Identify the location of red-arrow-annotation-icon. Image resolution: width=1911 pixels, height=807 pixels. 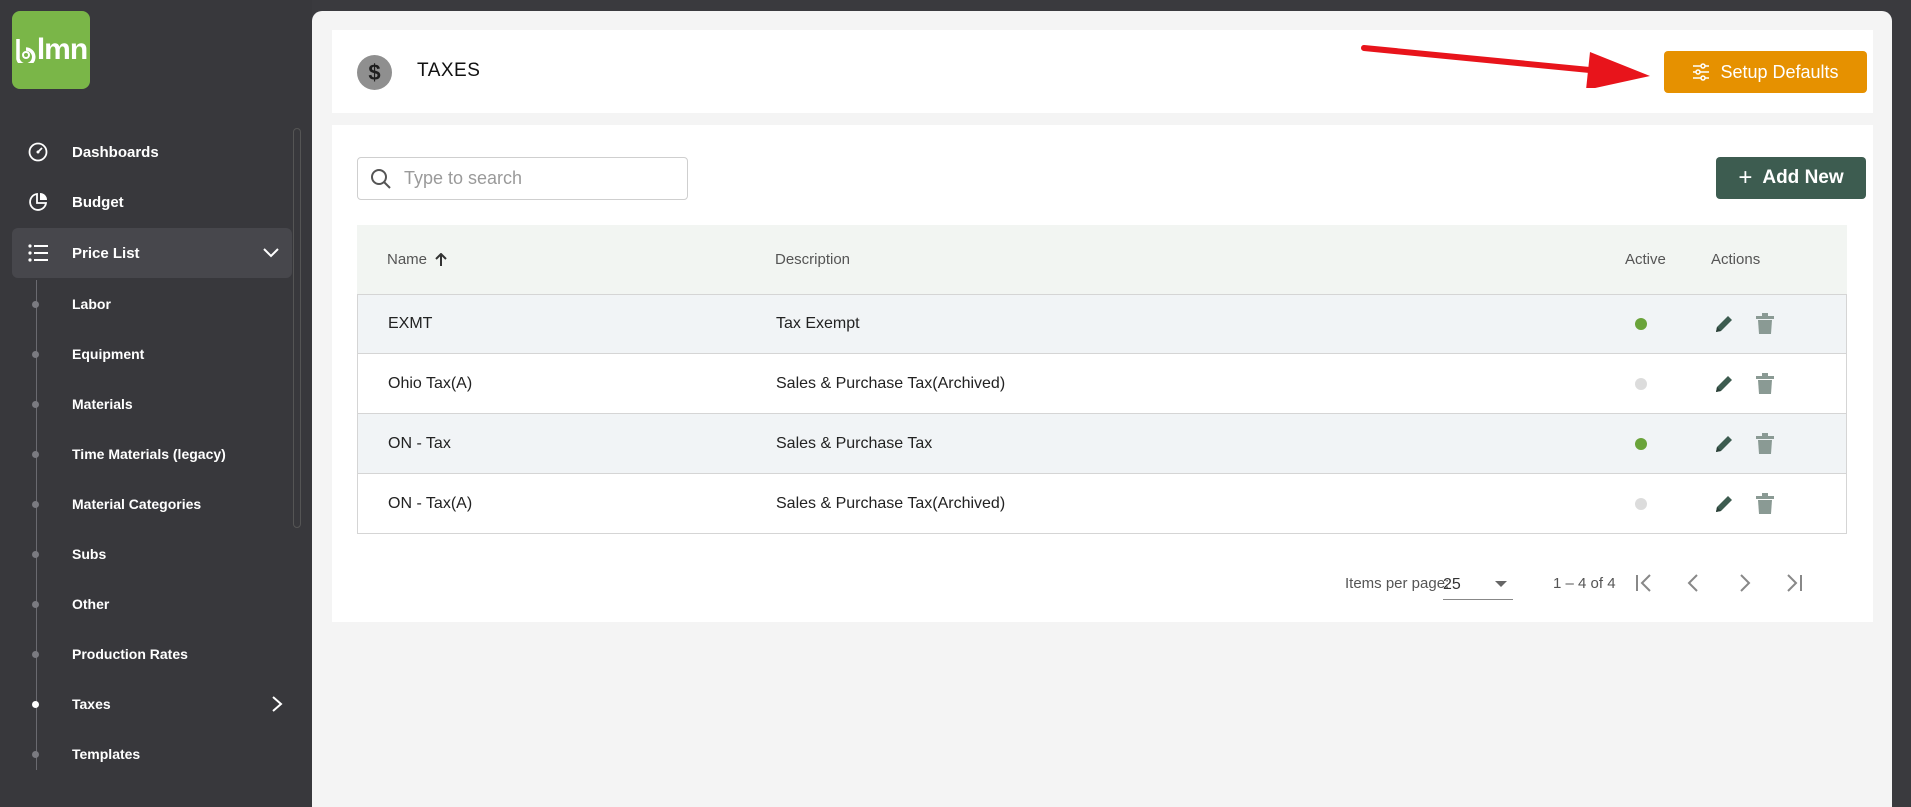
(1505, 66).